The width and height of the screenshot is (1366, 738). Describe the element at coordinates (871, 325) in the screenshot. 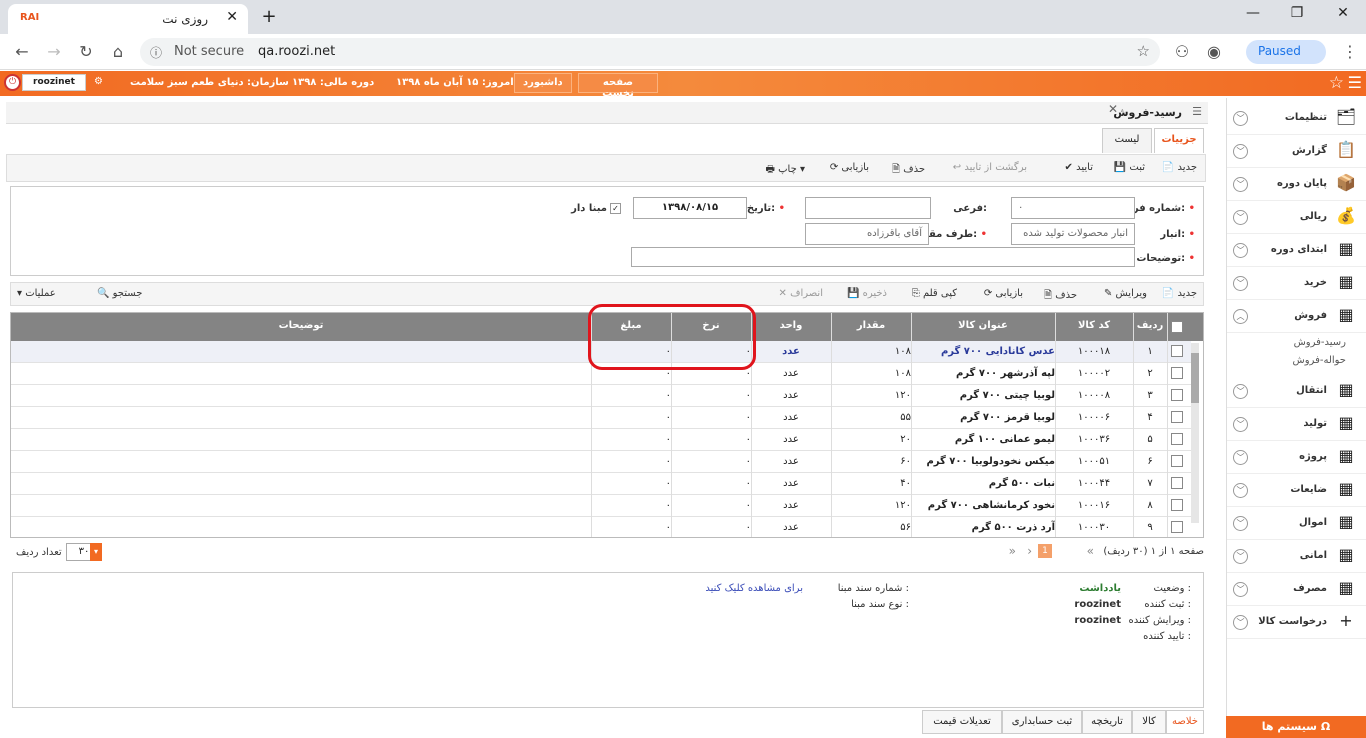

I see `header-qty: مقدار` at that location.